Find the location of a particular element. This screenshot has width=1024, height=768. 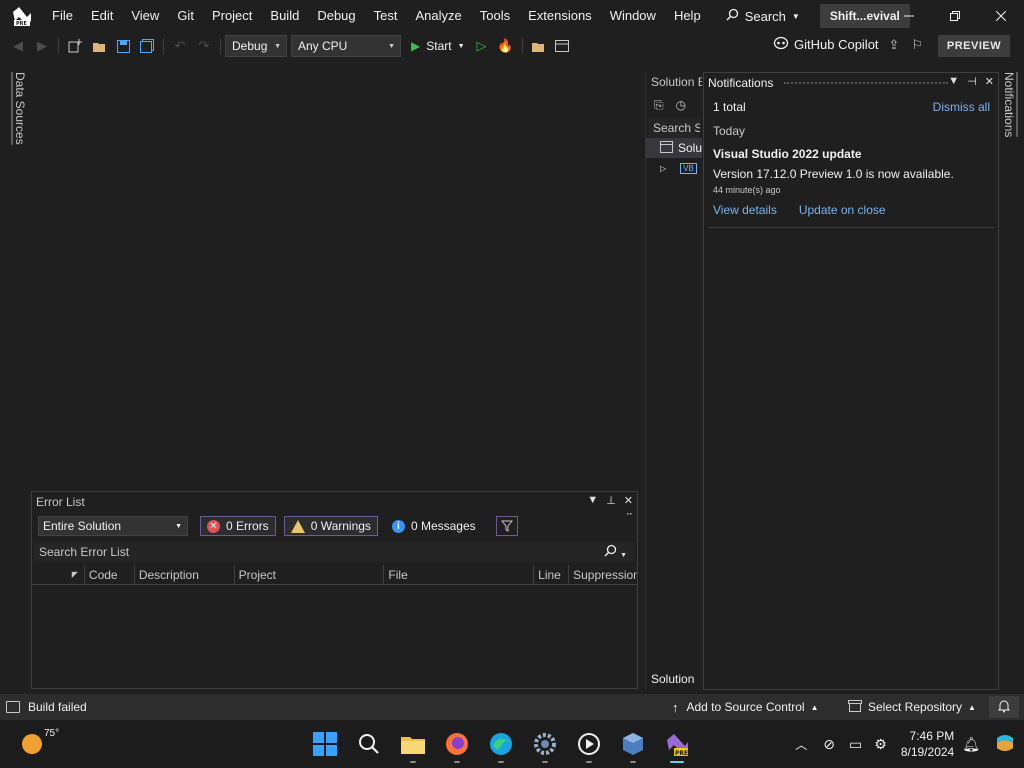

new-project-icon is located at coordinates (75, 46).